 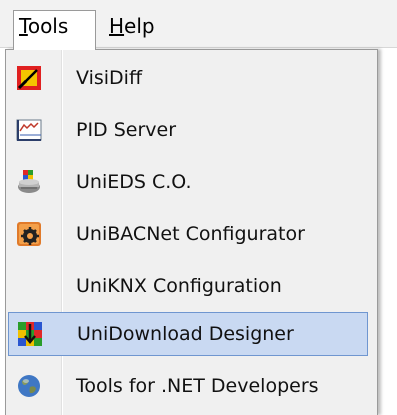 What do you see at coordinates (188, 78) in the screenshot?
I see `menu-item-visidiff: VisiDiff` at bounding box center [188, 78].